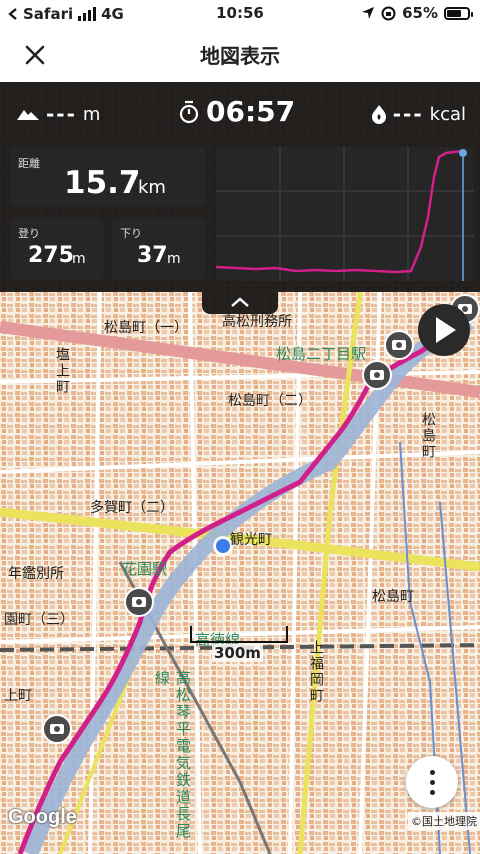 Image resolution: width=480 pixels, height=854 pixels. Describe the element at coordinates (270, 401) in the screenshot. I see `map-label: 松島町（二）` at that location.